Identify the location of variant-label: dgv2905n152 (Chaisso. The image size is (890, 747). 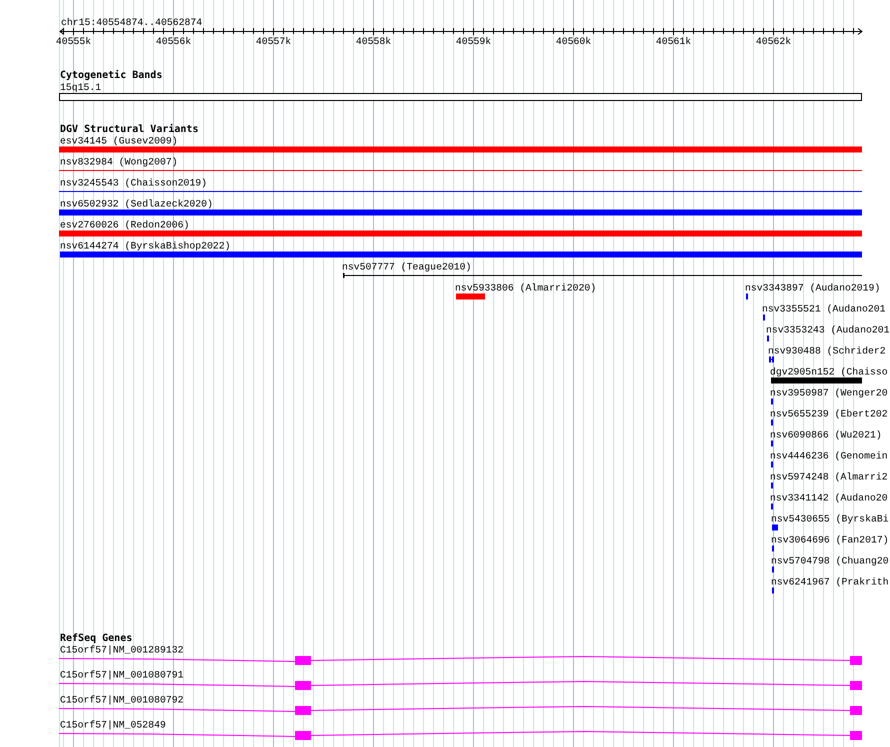
(829, 372).